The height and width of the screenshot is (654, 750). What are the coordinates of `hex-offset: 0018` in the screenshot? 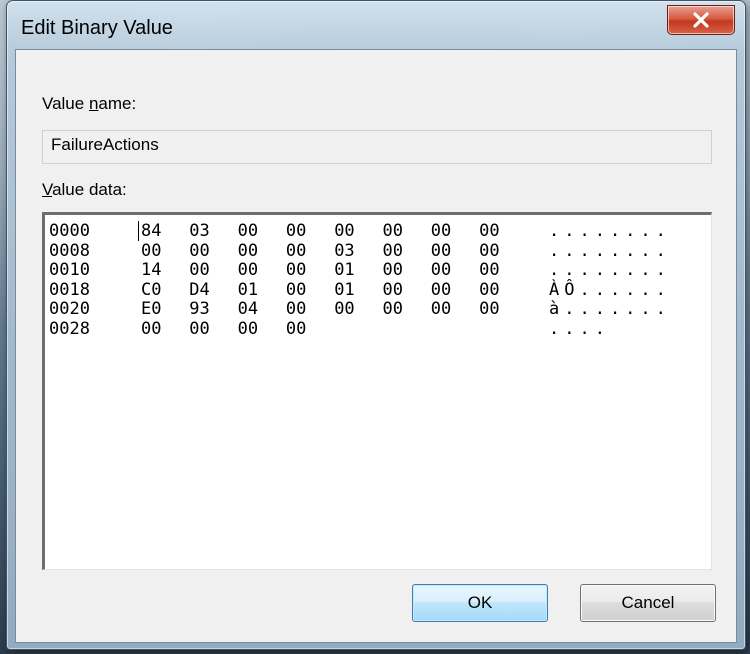 It's located at (69, 289).